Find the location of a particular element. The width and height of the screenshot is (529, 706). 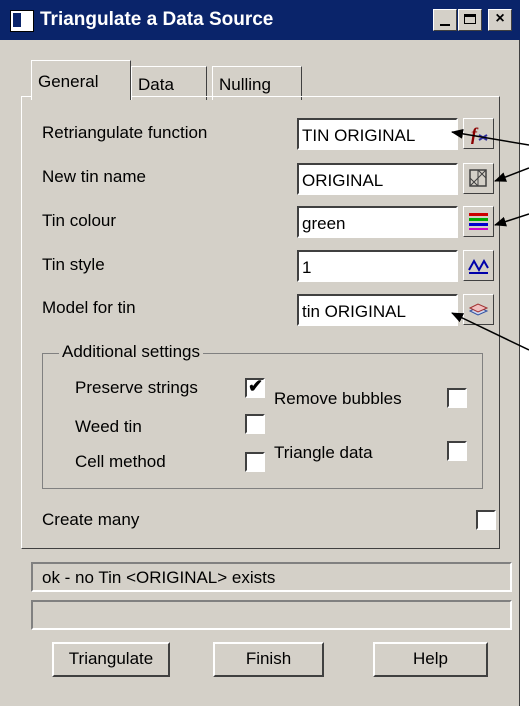

title-bar: Triangulate a Data Source × is located at coordinates (260, 20).